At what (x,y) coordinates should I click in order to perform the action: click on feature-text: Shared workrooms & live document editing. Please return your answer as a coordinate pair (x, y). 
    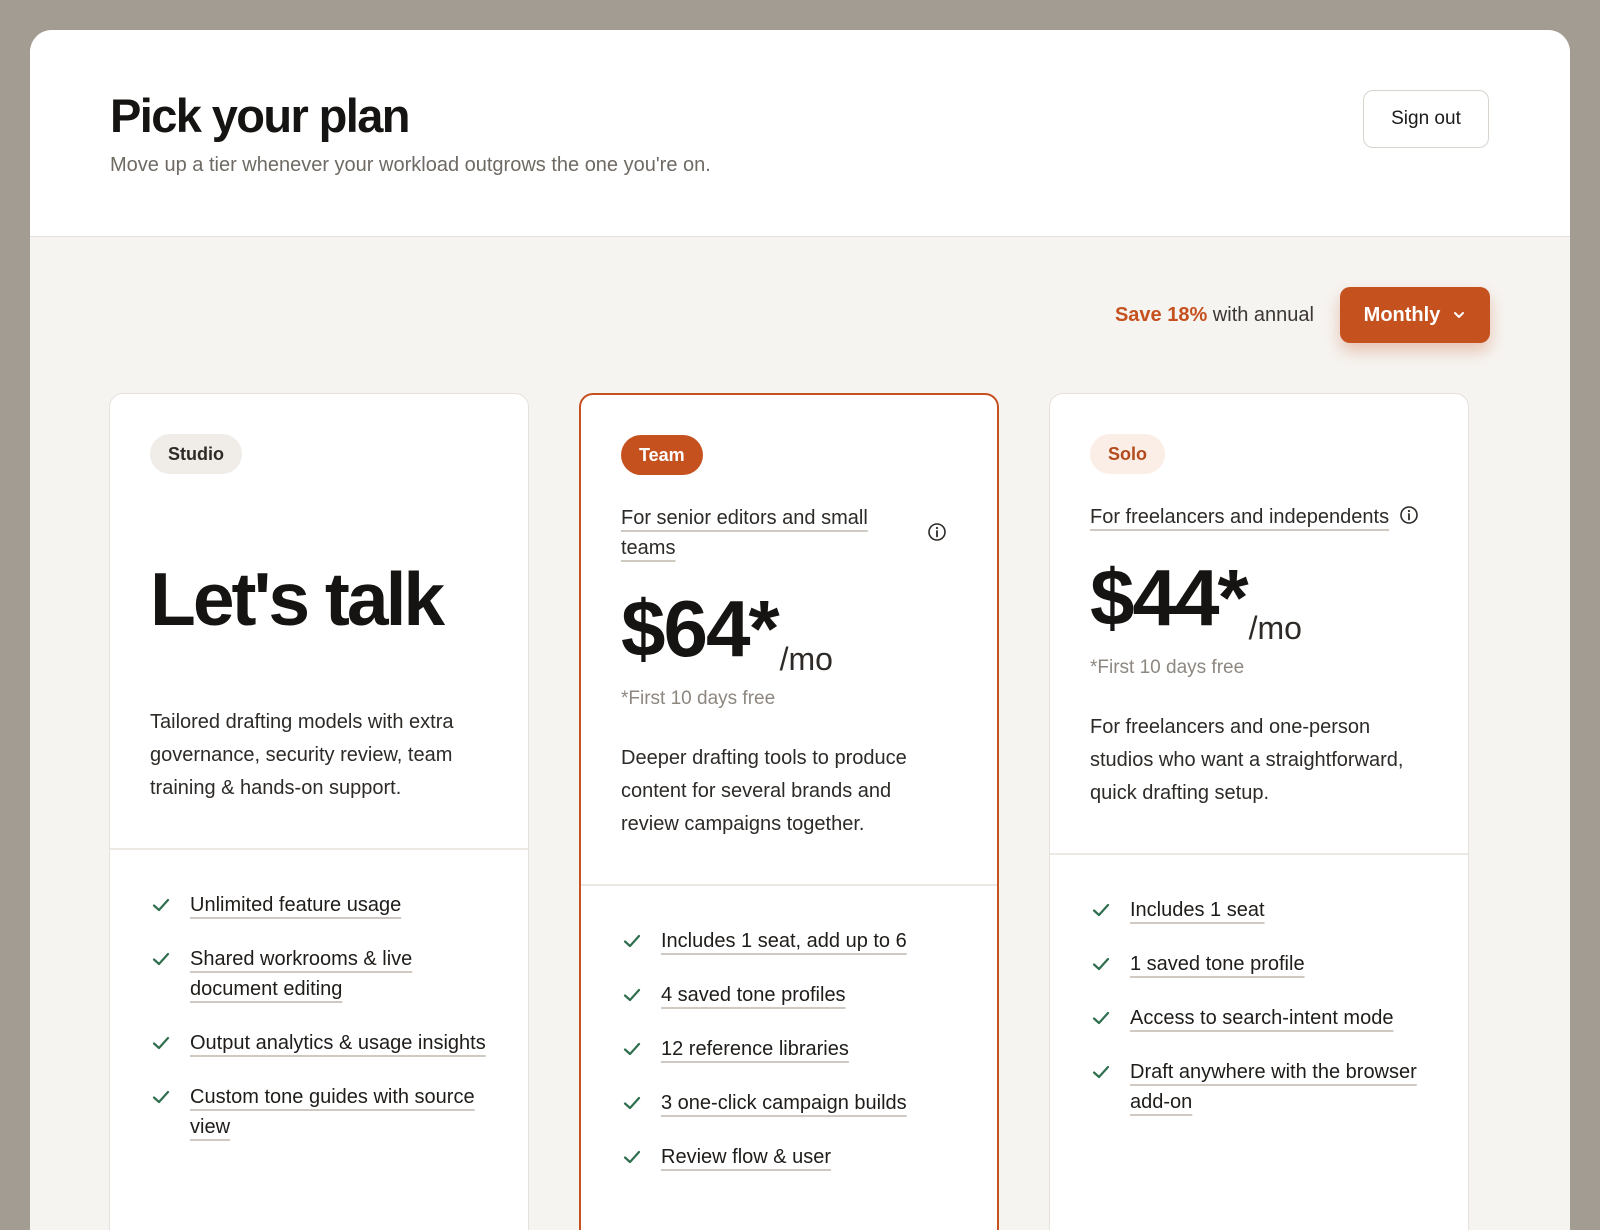
    Looking at the image, I should click on (301, 974).